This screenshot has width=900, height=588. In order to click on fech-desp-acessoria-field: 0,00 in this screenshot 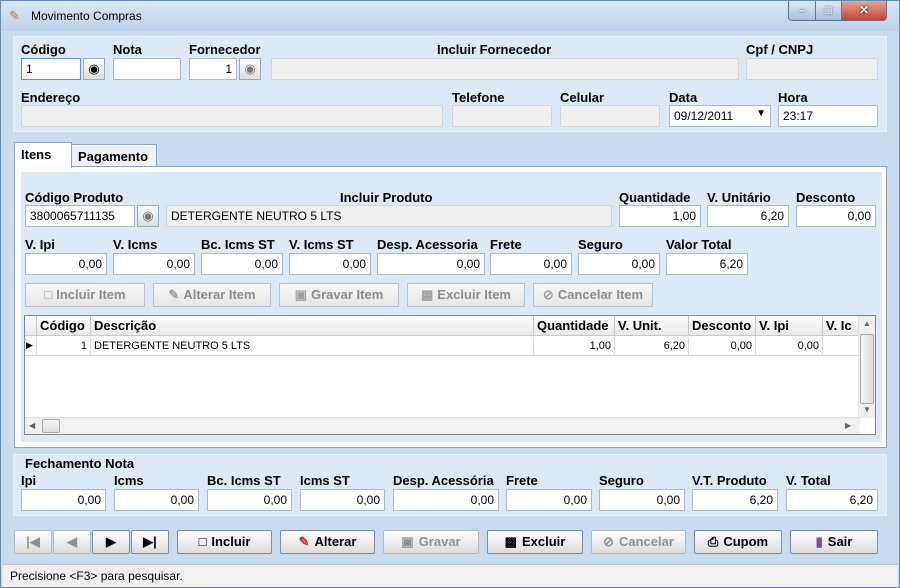, I will do `click(446, 500)`.